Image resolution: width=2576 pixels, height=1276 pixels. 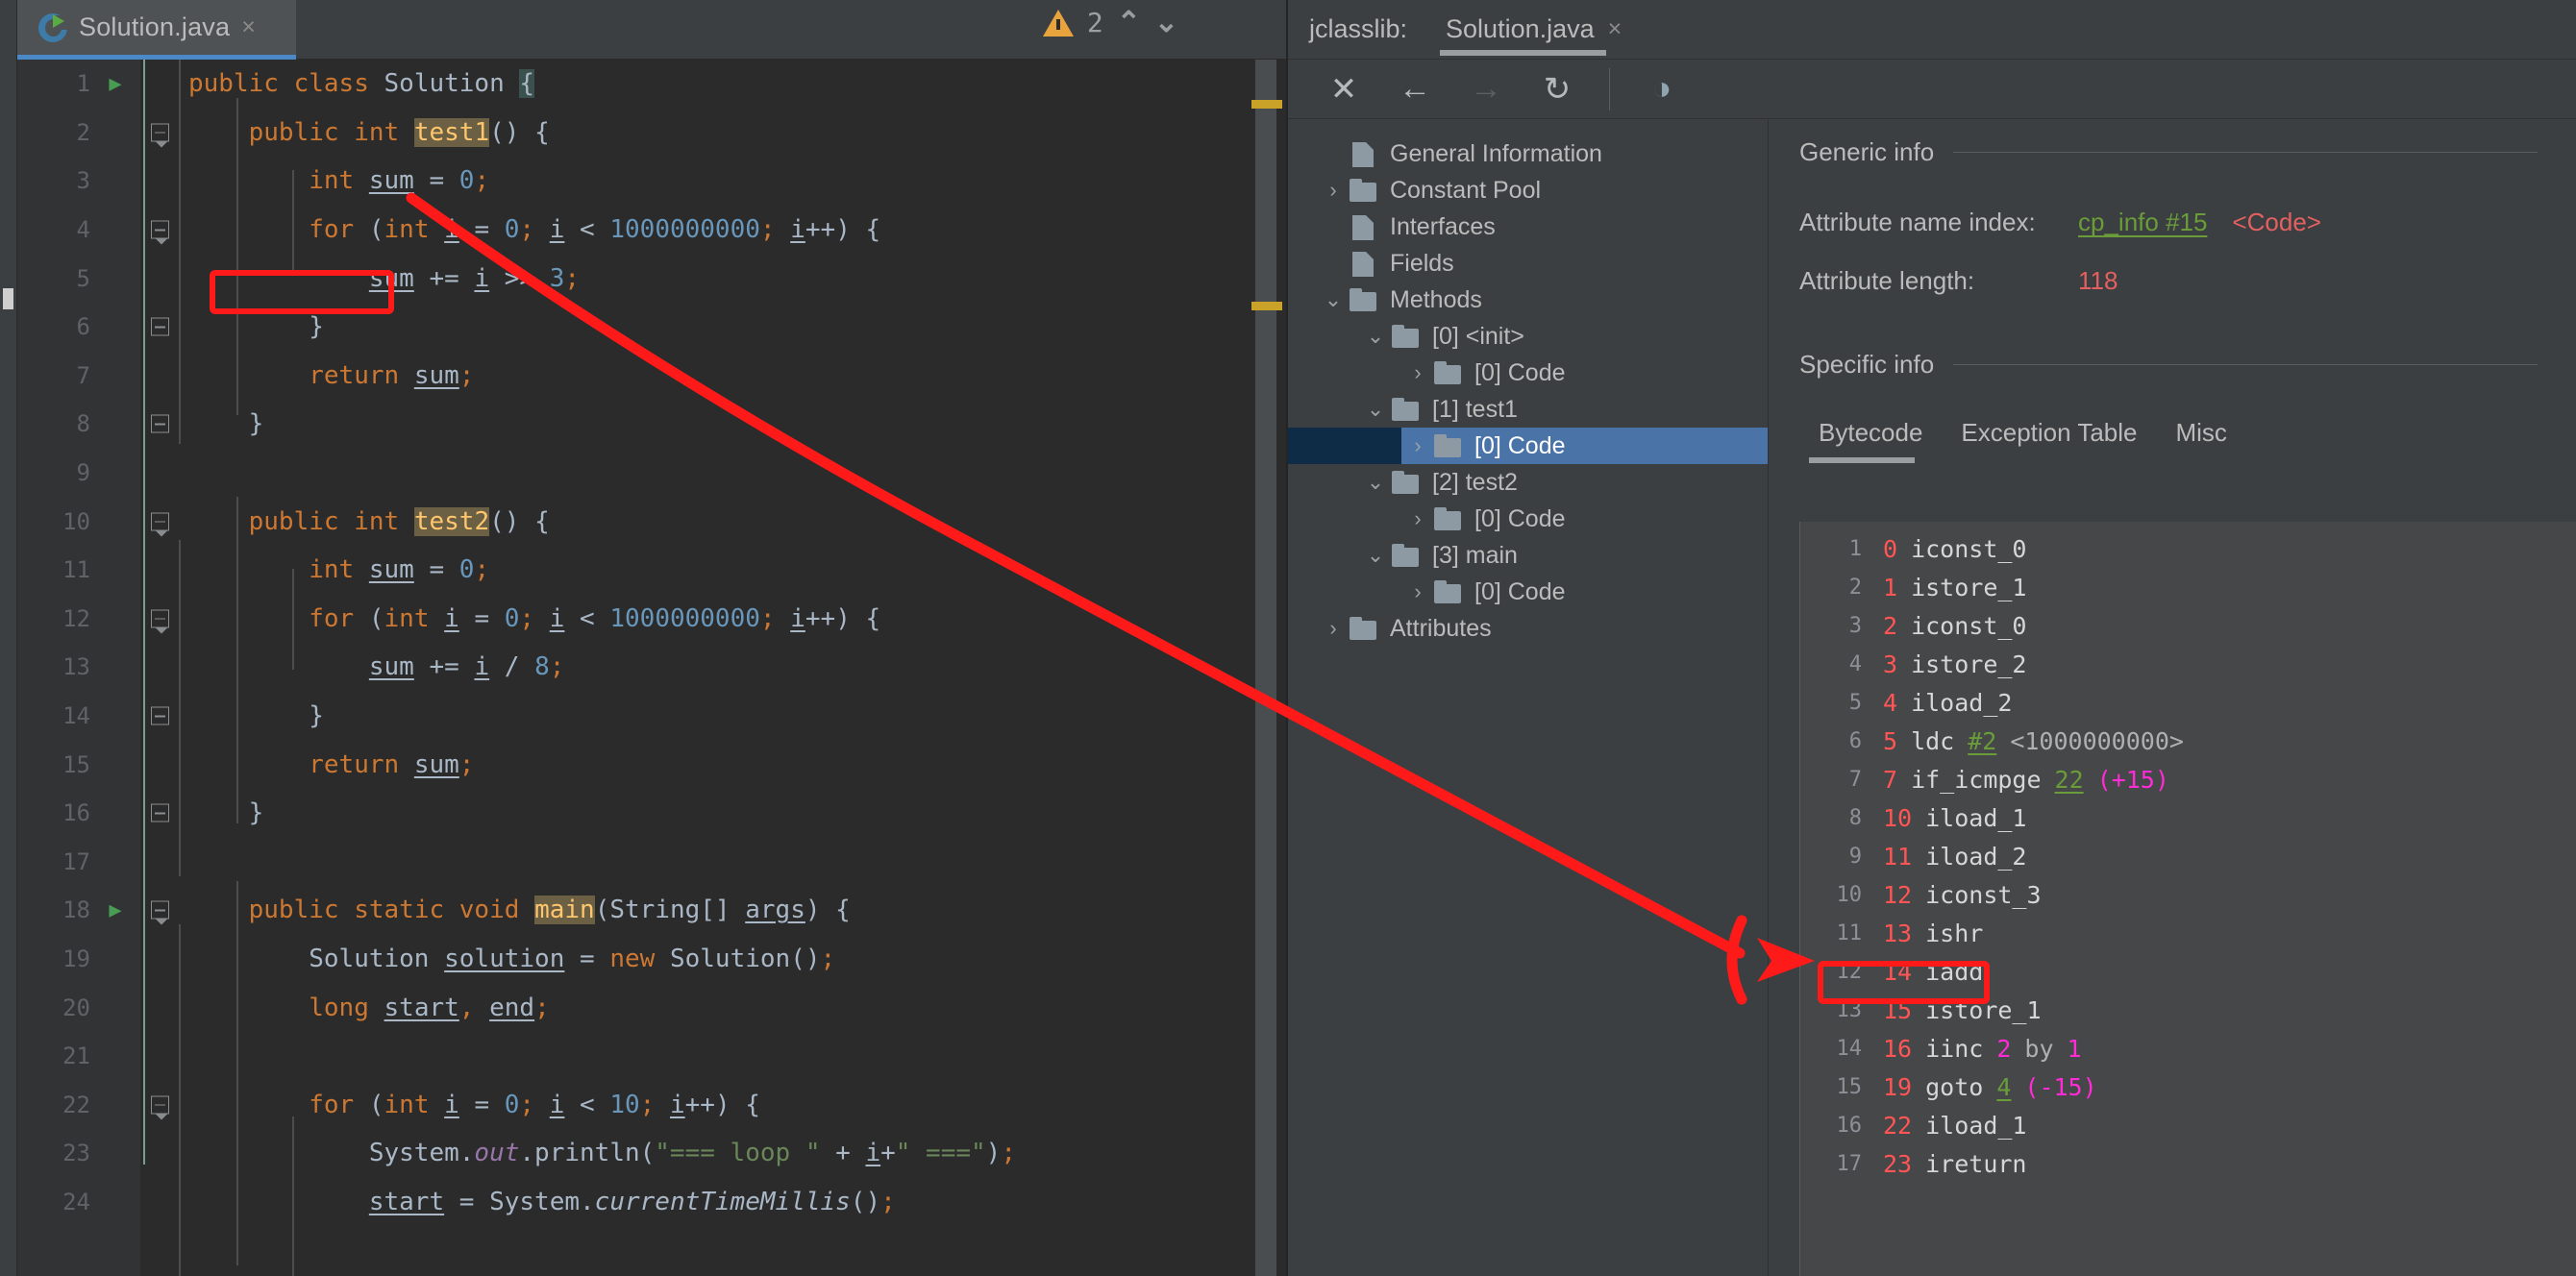 What do you see at coordinates (1129, 23) in the screenshot?
I see `chevron-up-icon: ⌃` at bounding box center [1129, 23].